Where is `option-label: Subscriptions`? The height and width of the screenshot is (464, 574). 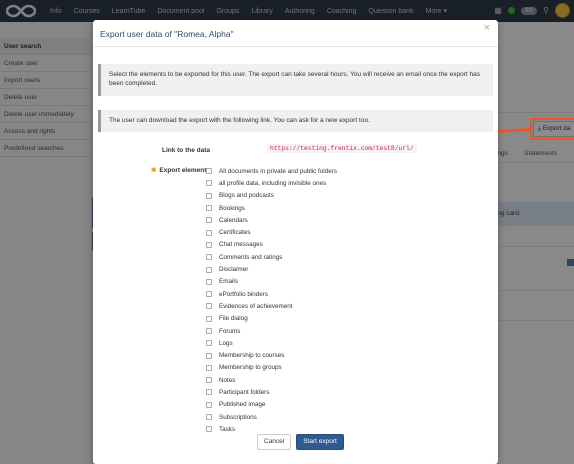 option-label: Subscriptions is located at coordinates (238, 417).